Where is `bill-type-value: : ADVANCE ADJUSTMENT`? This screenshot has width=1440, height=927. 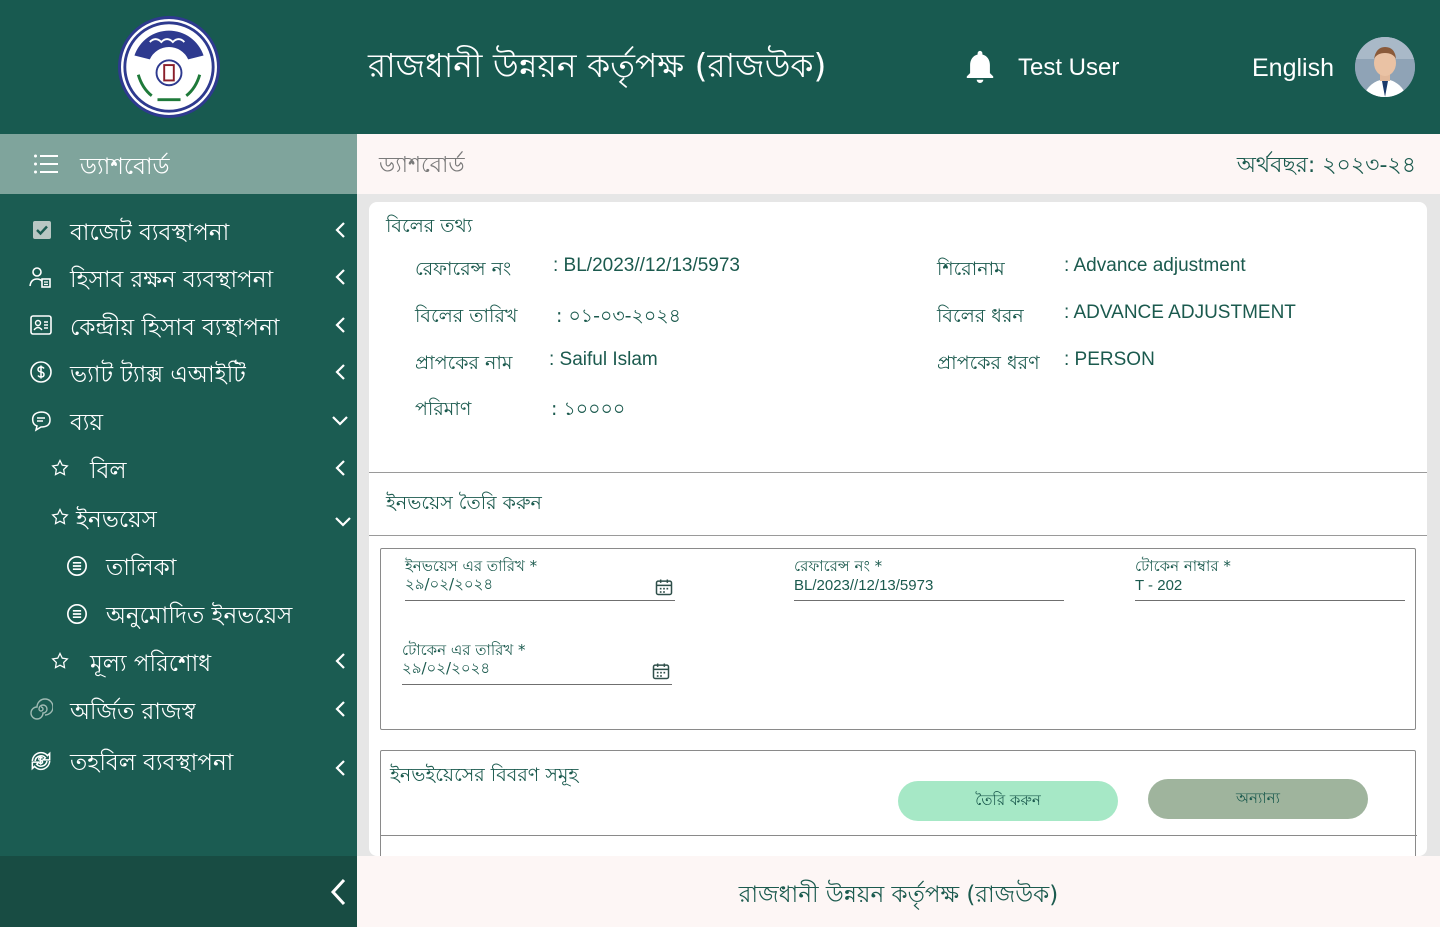
bill-type-value: : ADVANCE ADJUSTMENT is located at coordinates (1180, 312).